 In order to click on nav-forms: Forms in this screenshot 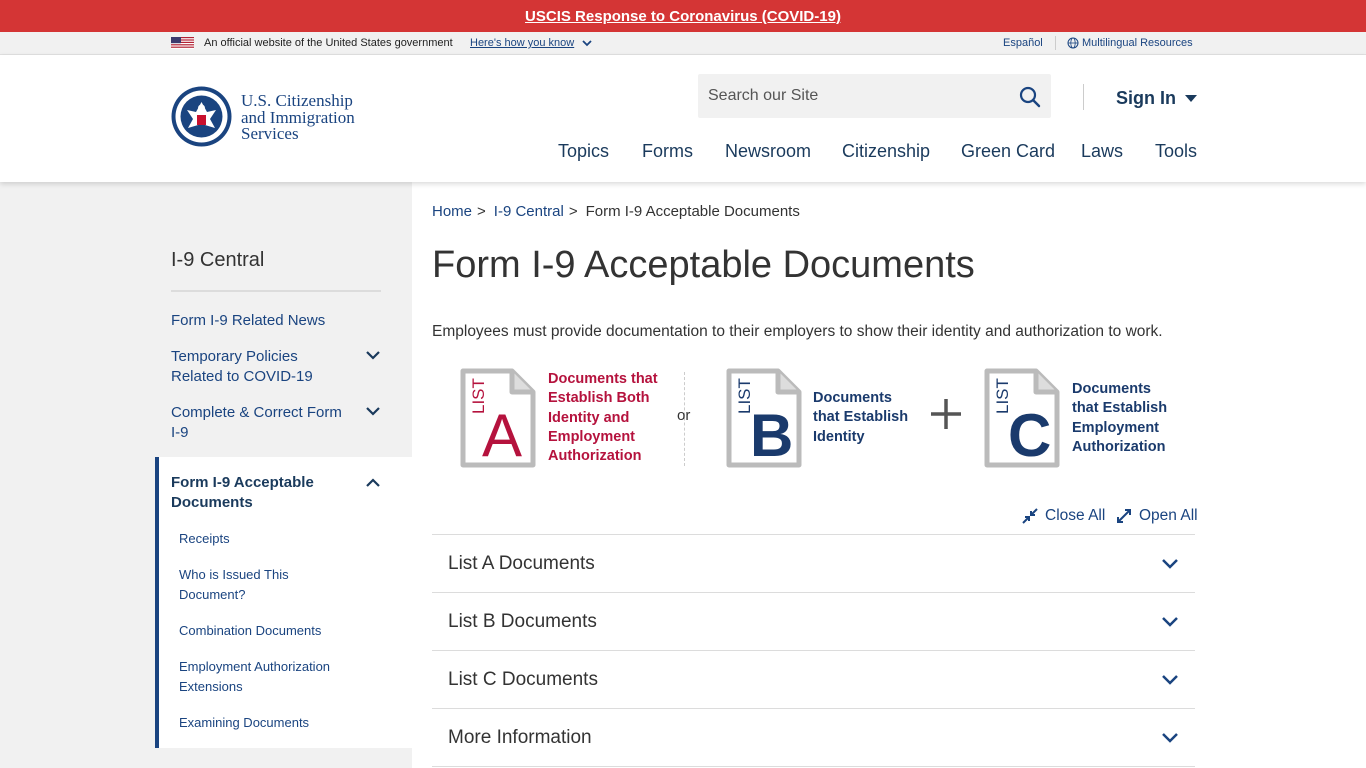, I will do `click(667, 151)`.